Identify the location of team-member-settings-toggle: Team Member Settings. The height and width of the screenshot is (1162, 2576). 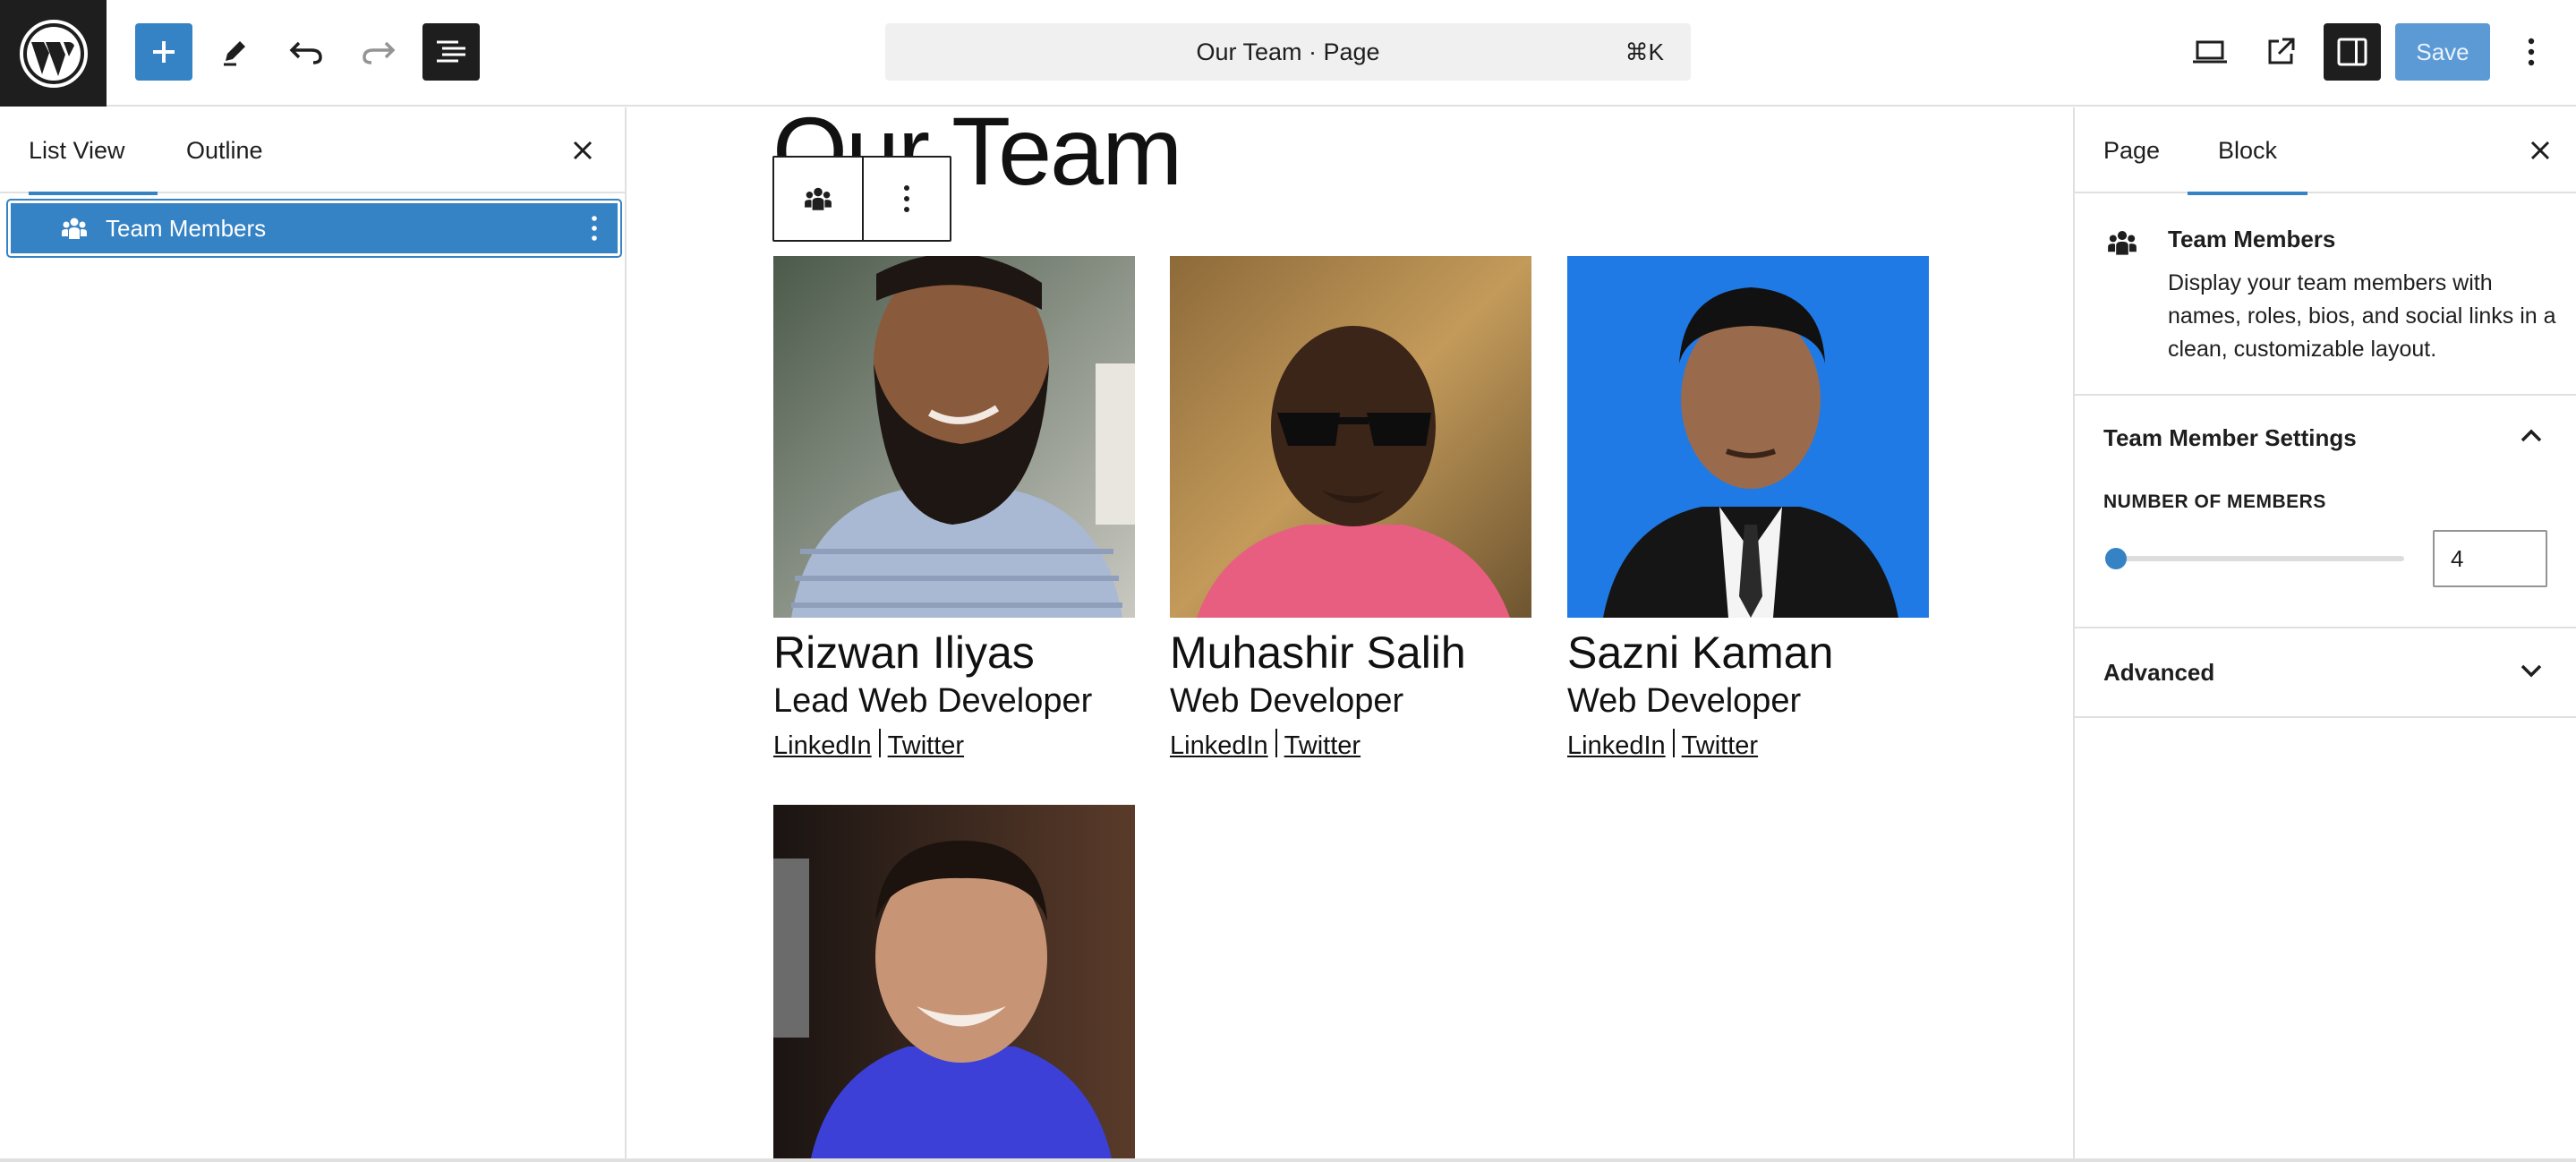
(2325, 440).